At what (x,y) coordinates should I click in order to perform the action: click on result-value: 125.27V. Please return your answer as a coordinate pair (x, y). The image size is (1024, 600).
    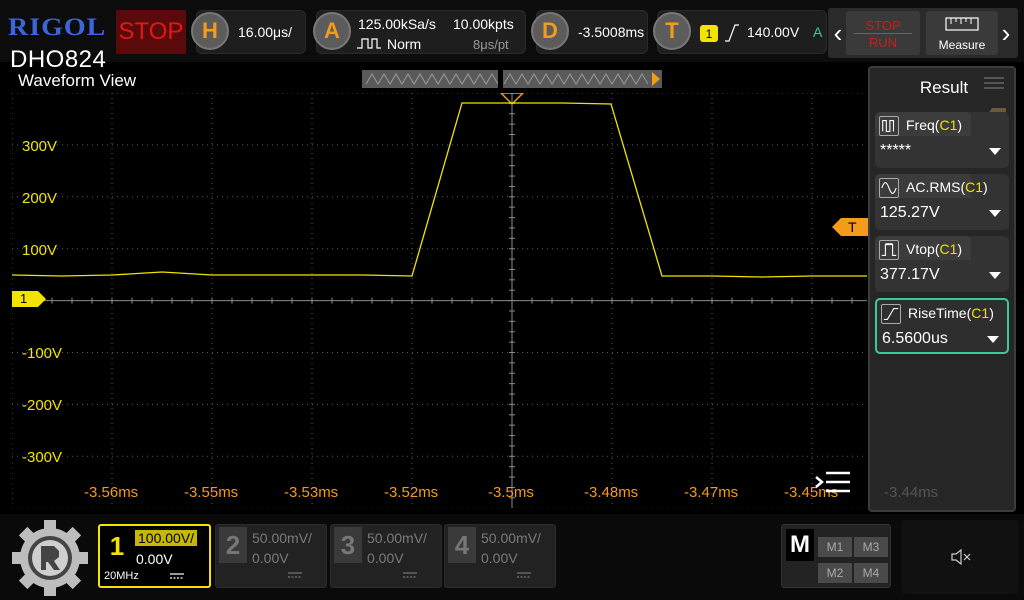
    Looking at the image, I should click on (910, 212).